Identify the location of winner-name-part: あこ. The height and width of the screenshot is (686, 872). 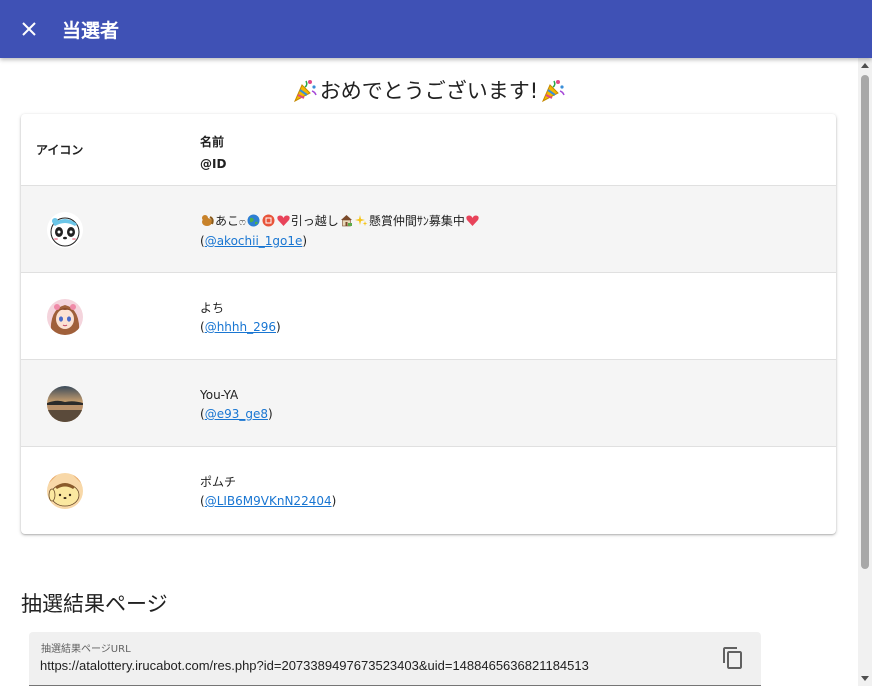
(227, 221).